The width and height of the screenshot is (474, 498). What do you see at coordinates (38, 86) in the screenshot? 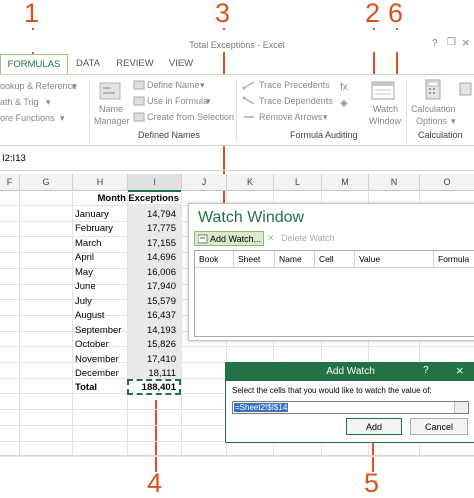
I see `lookup-reference-button: ookup & Reference` at bounding box center [38, 86].